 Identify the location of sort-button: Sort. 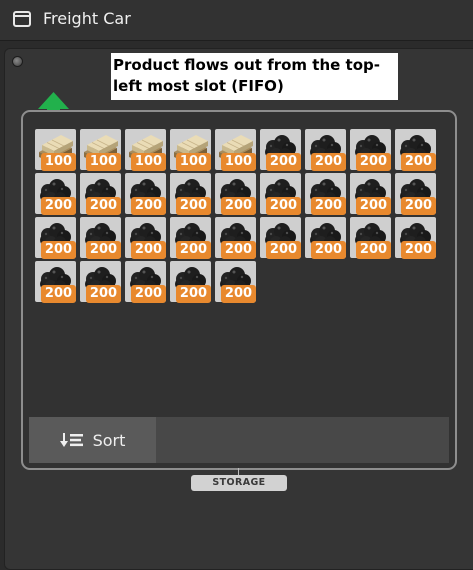
(92, 440).